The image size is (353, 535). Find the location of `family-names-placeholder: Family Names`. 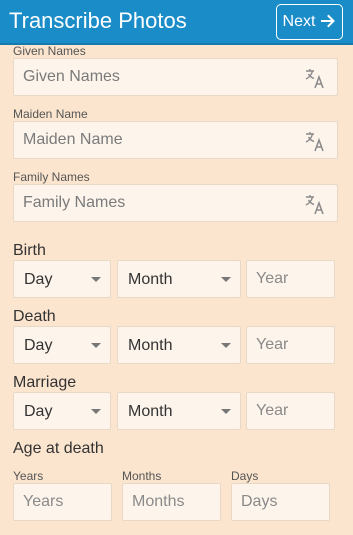

family-names-placeholder: Family Names is located at coordinates (74, 202).